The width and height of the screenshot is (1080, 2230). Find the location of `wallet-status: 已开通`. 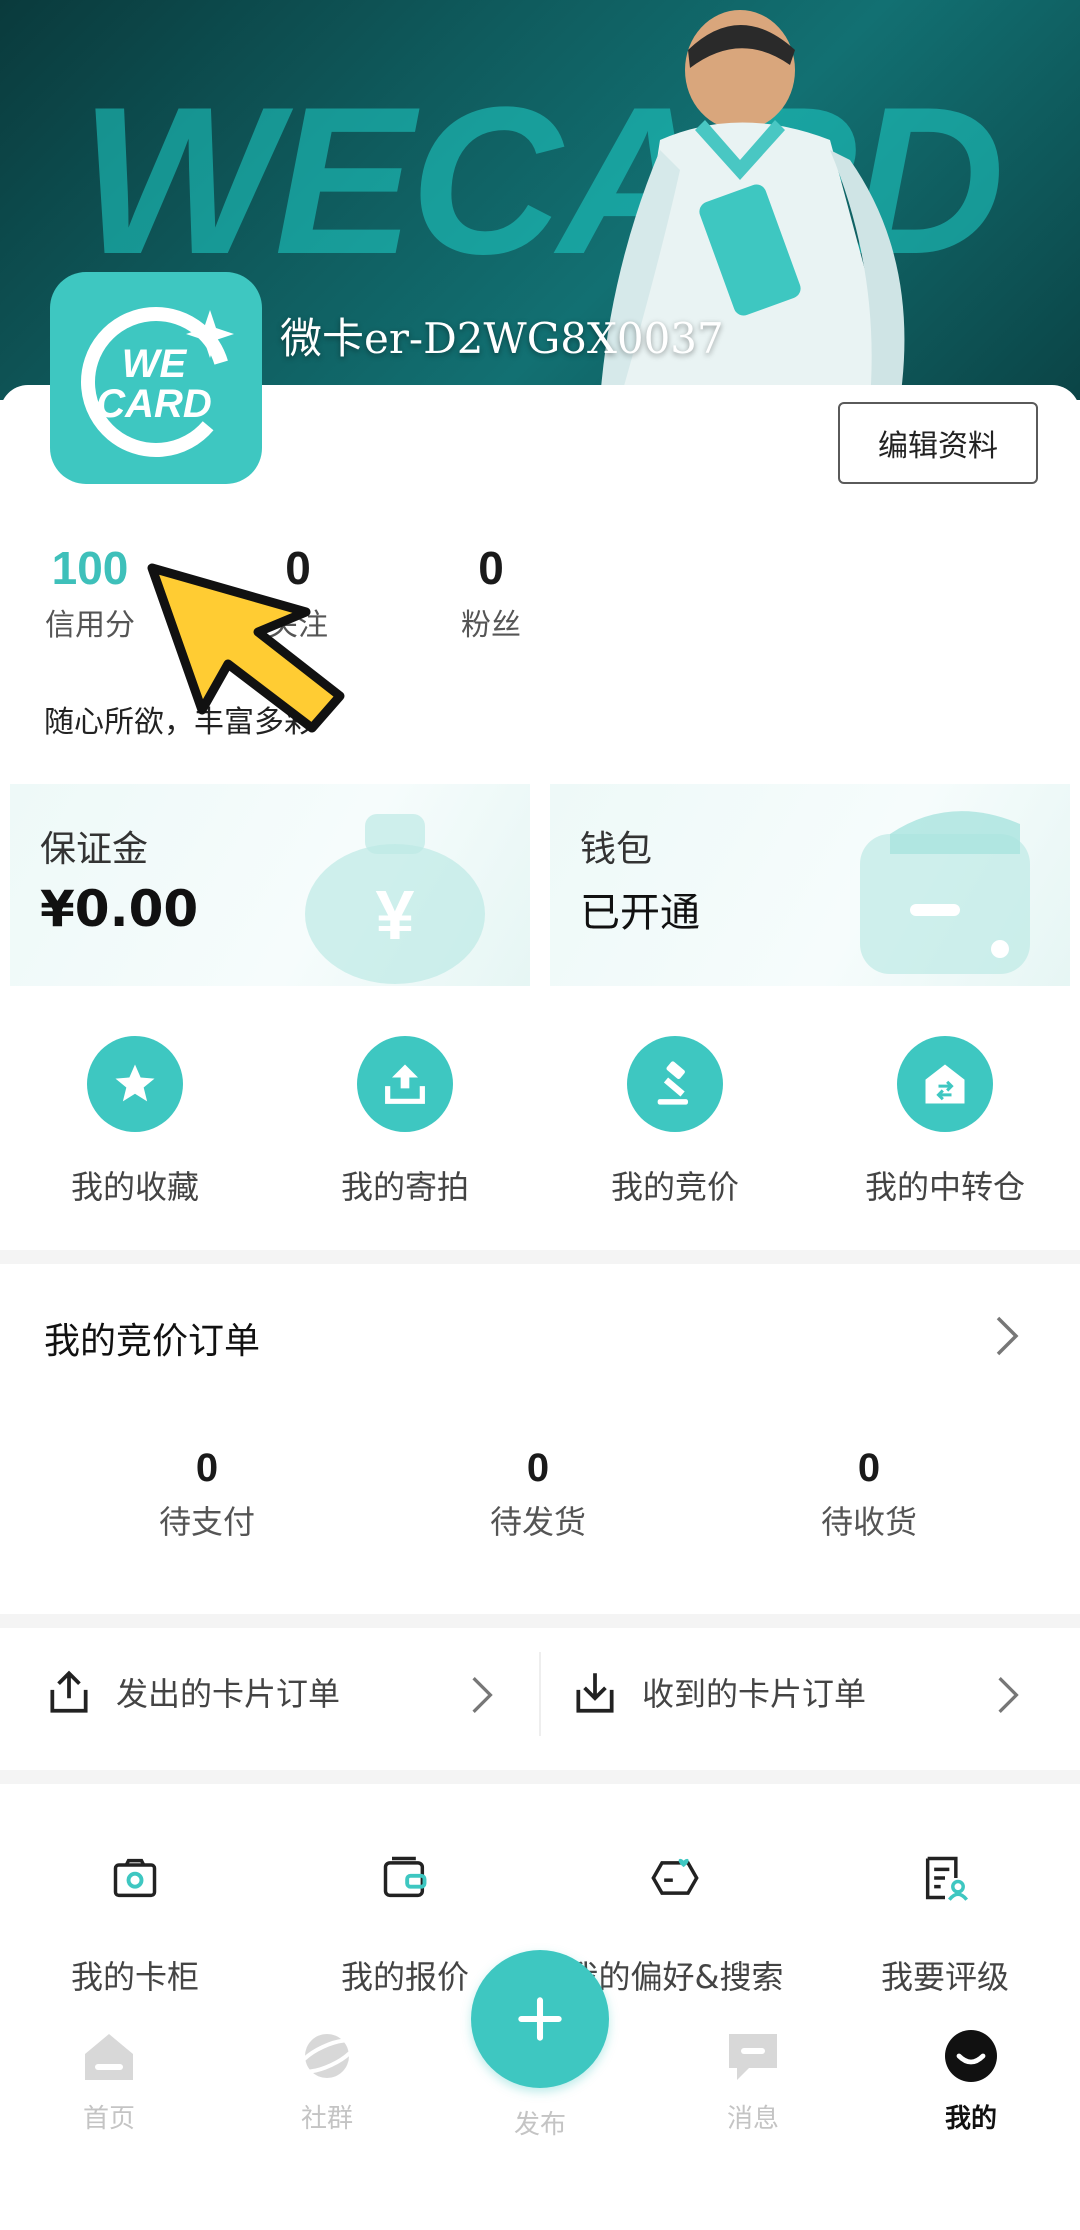

wallet-status: 已开通 is located at coordinates (640, 913).